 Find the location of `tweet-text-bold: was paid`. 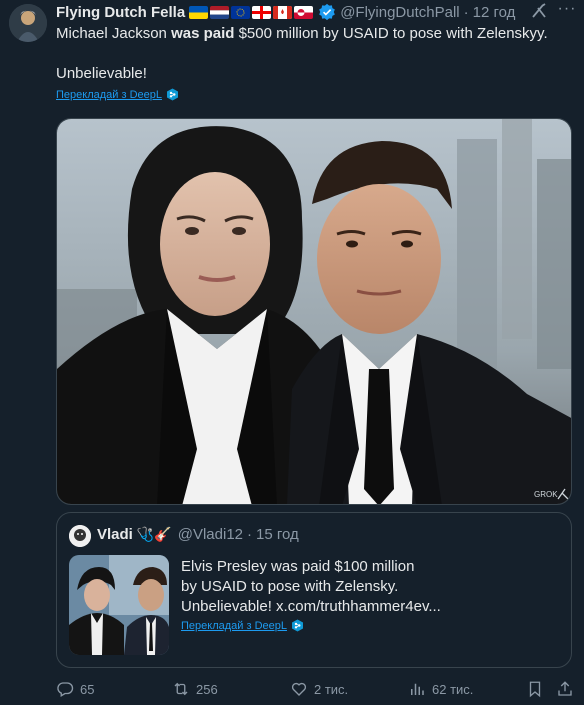

tweet-text-bold: was paid is located at coordinates (203, 33).